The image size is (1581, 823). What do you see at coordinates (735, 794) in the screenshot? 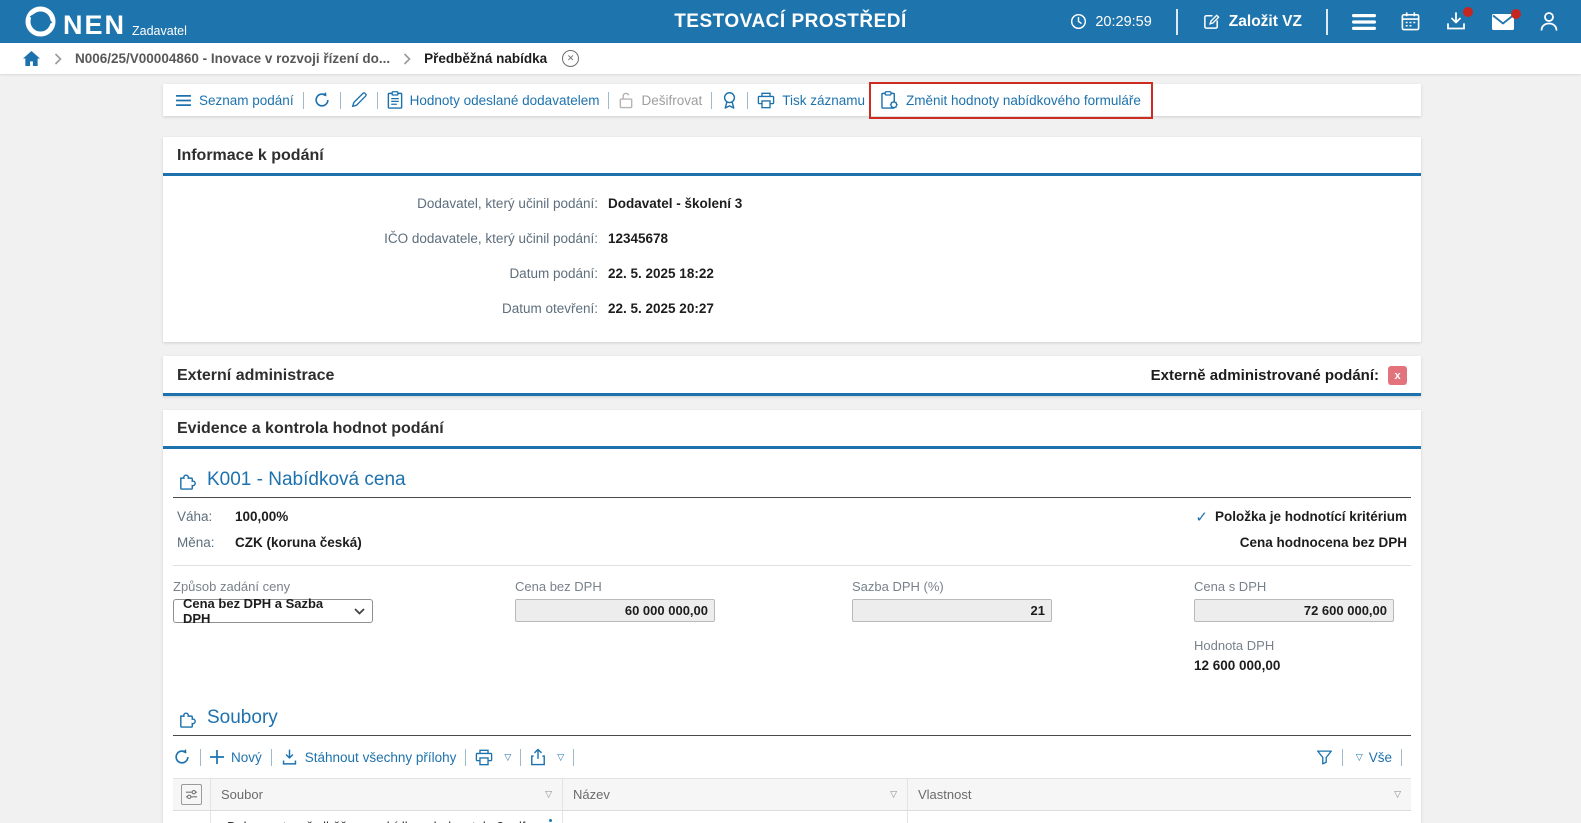
I see `column-header-nazev: Název ▽` at bounding box center [735, 794].